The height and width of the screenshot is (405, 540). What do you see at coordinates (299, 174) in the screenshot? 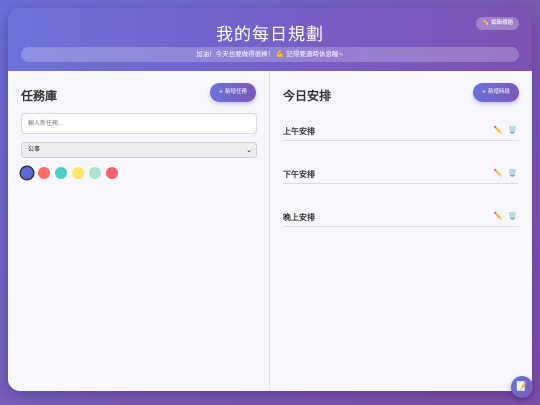
I see `slot-label: 下午安排` at bounding box center [299, 174].